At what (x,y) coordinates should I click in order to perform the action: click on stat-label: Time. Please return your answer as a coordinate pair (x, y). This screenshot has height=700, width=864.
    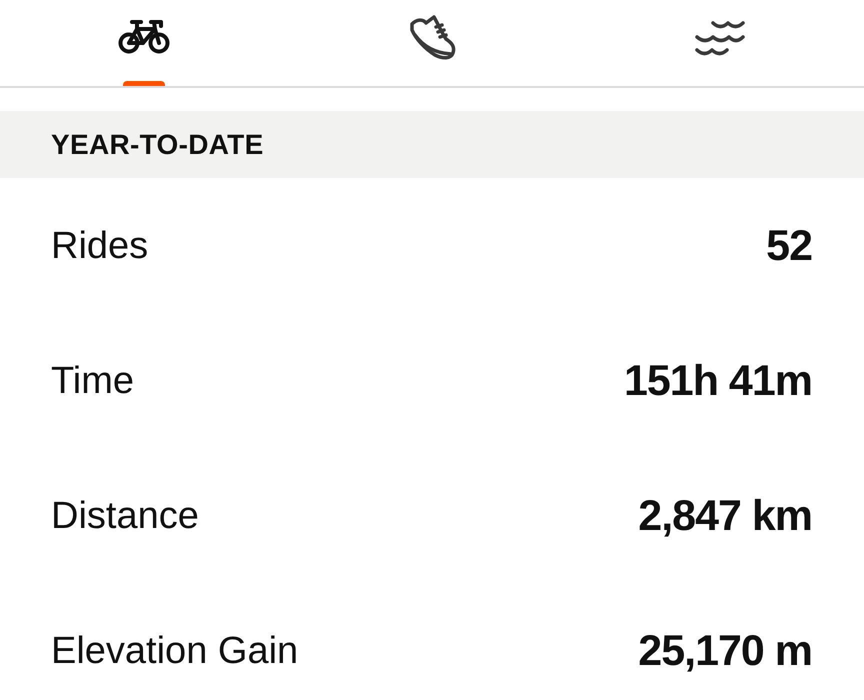
    Looking at the image, I should click on (92, 381).